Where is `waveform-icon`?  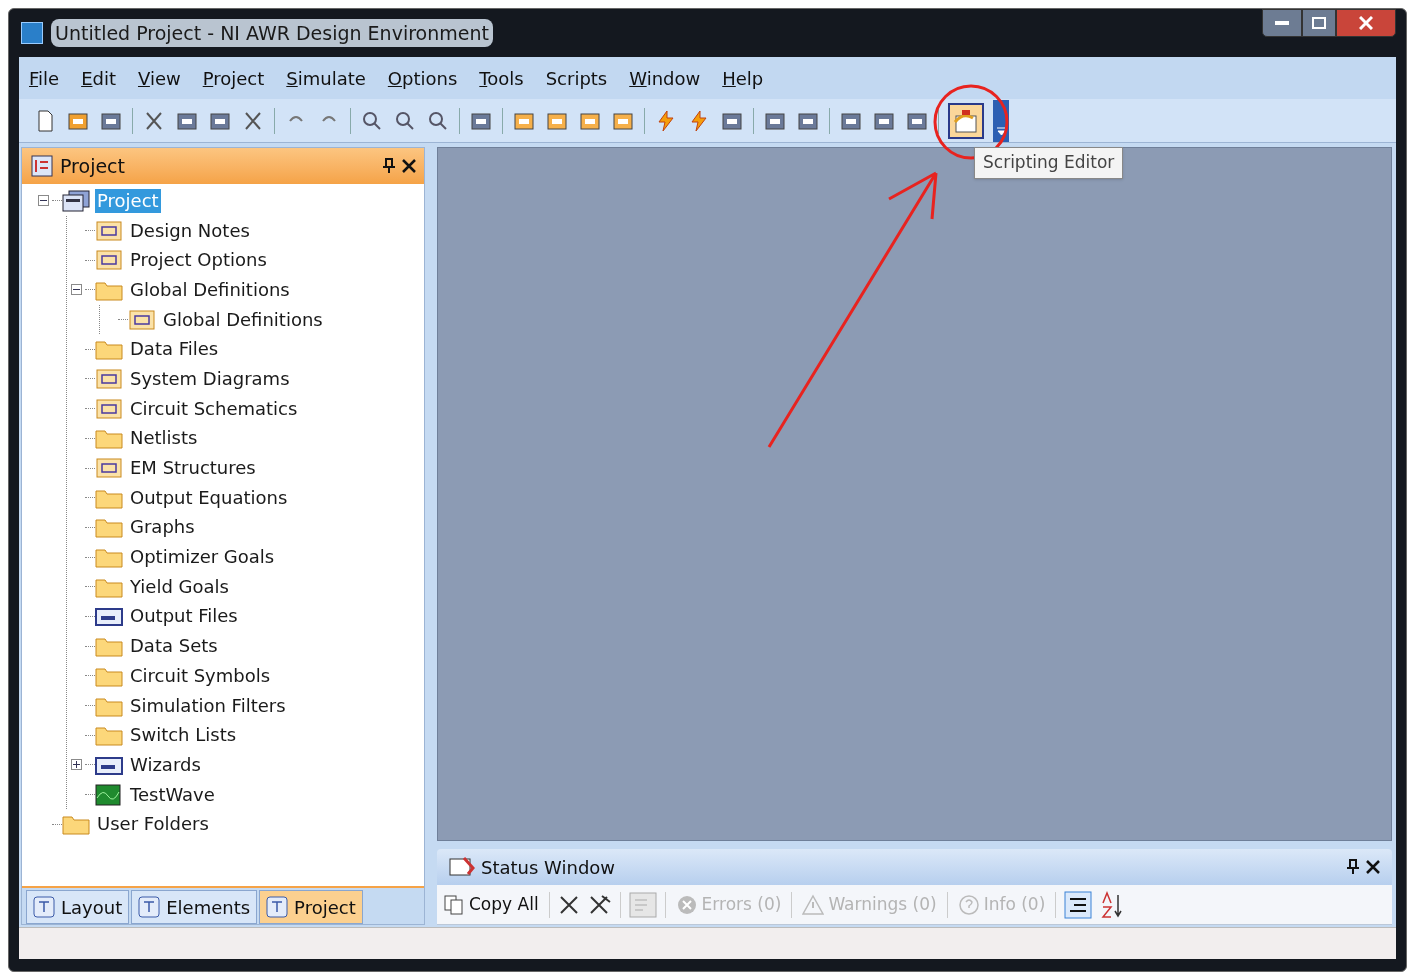
waveform-icon is located at coordinates (109, 794).